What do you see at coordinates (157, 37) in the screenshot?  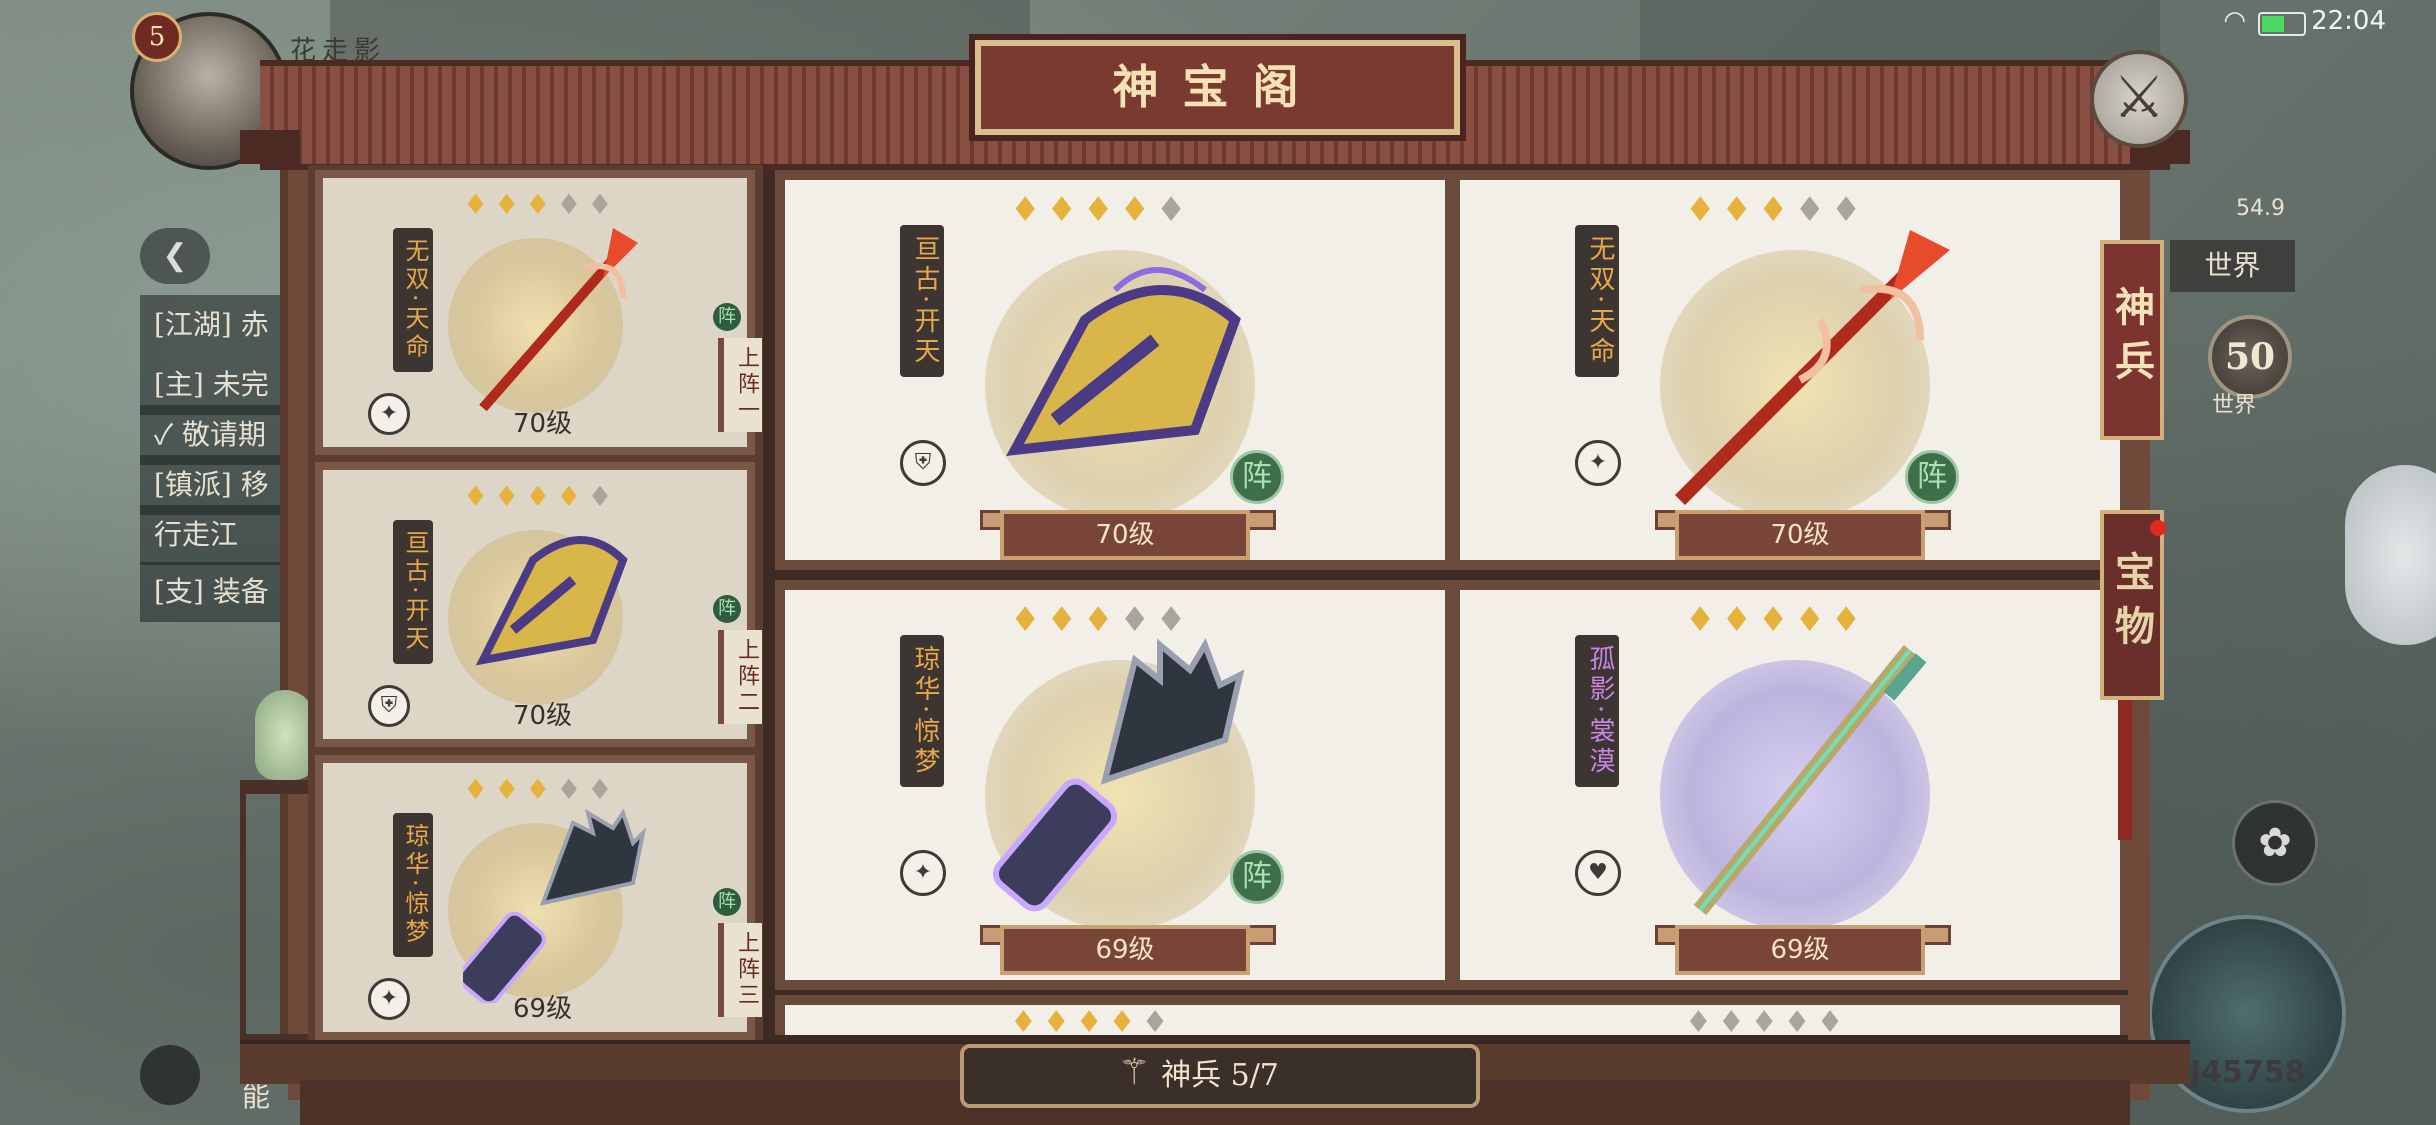 I see `player-level-badge: 5` at bounding box center [157, 37].